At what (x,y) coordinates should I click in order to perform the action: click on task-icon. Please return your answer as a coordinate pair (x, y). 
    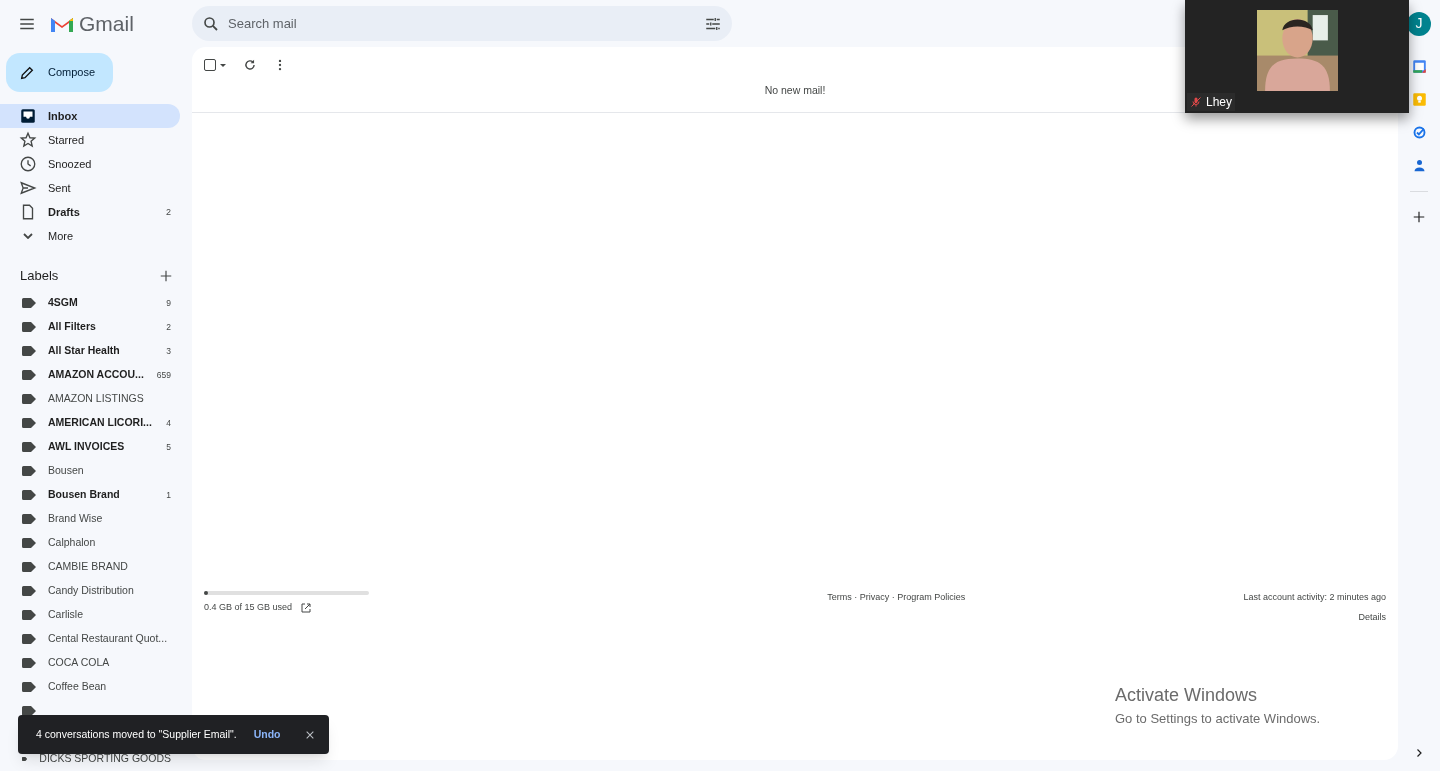
    Looking at the image, I should click on (1419, 132).